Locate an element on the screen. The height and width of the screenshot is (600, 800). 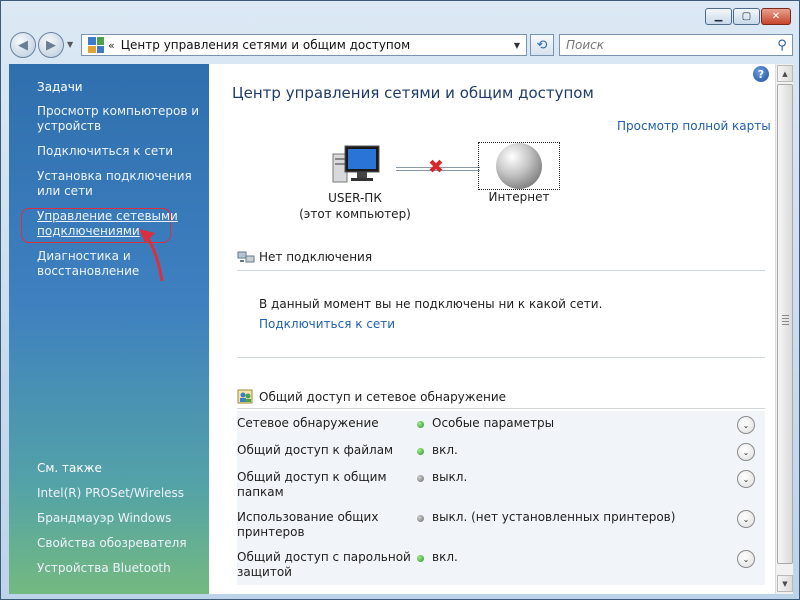
sharing-title: Общий доступ и сетевое обнаружение is located at coordinates (383, 397).